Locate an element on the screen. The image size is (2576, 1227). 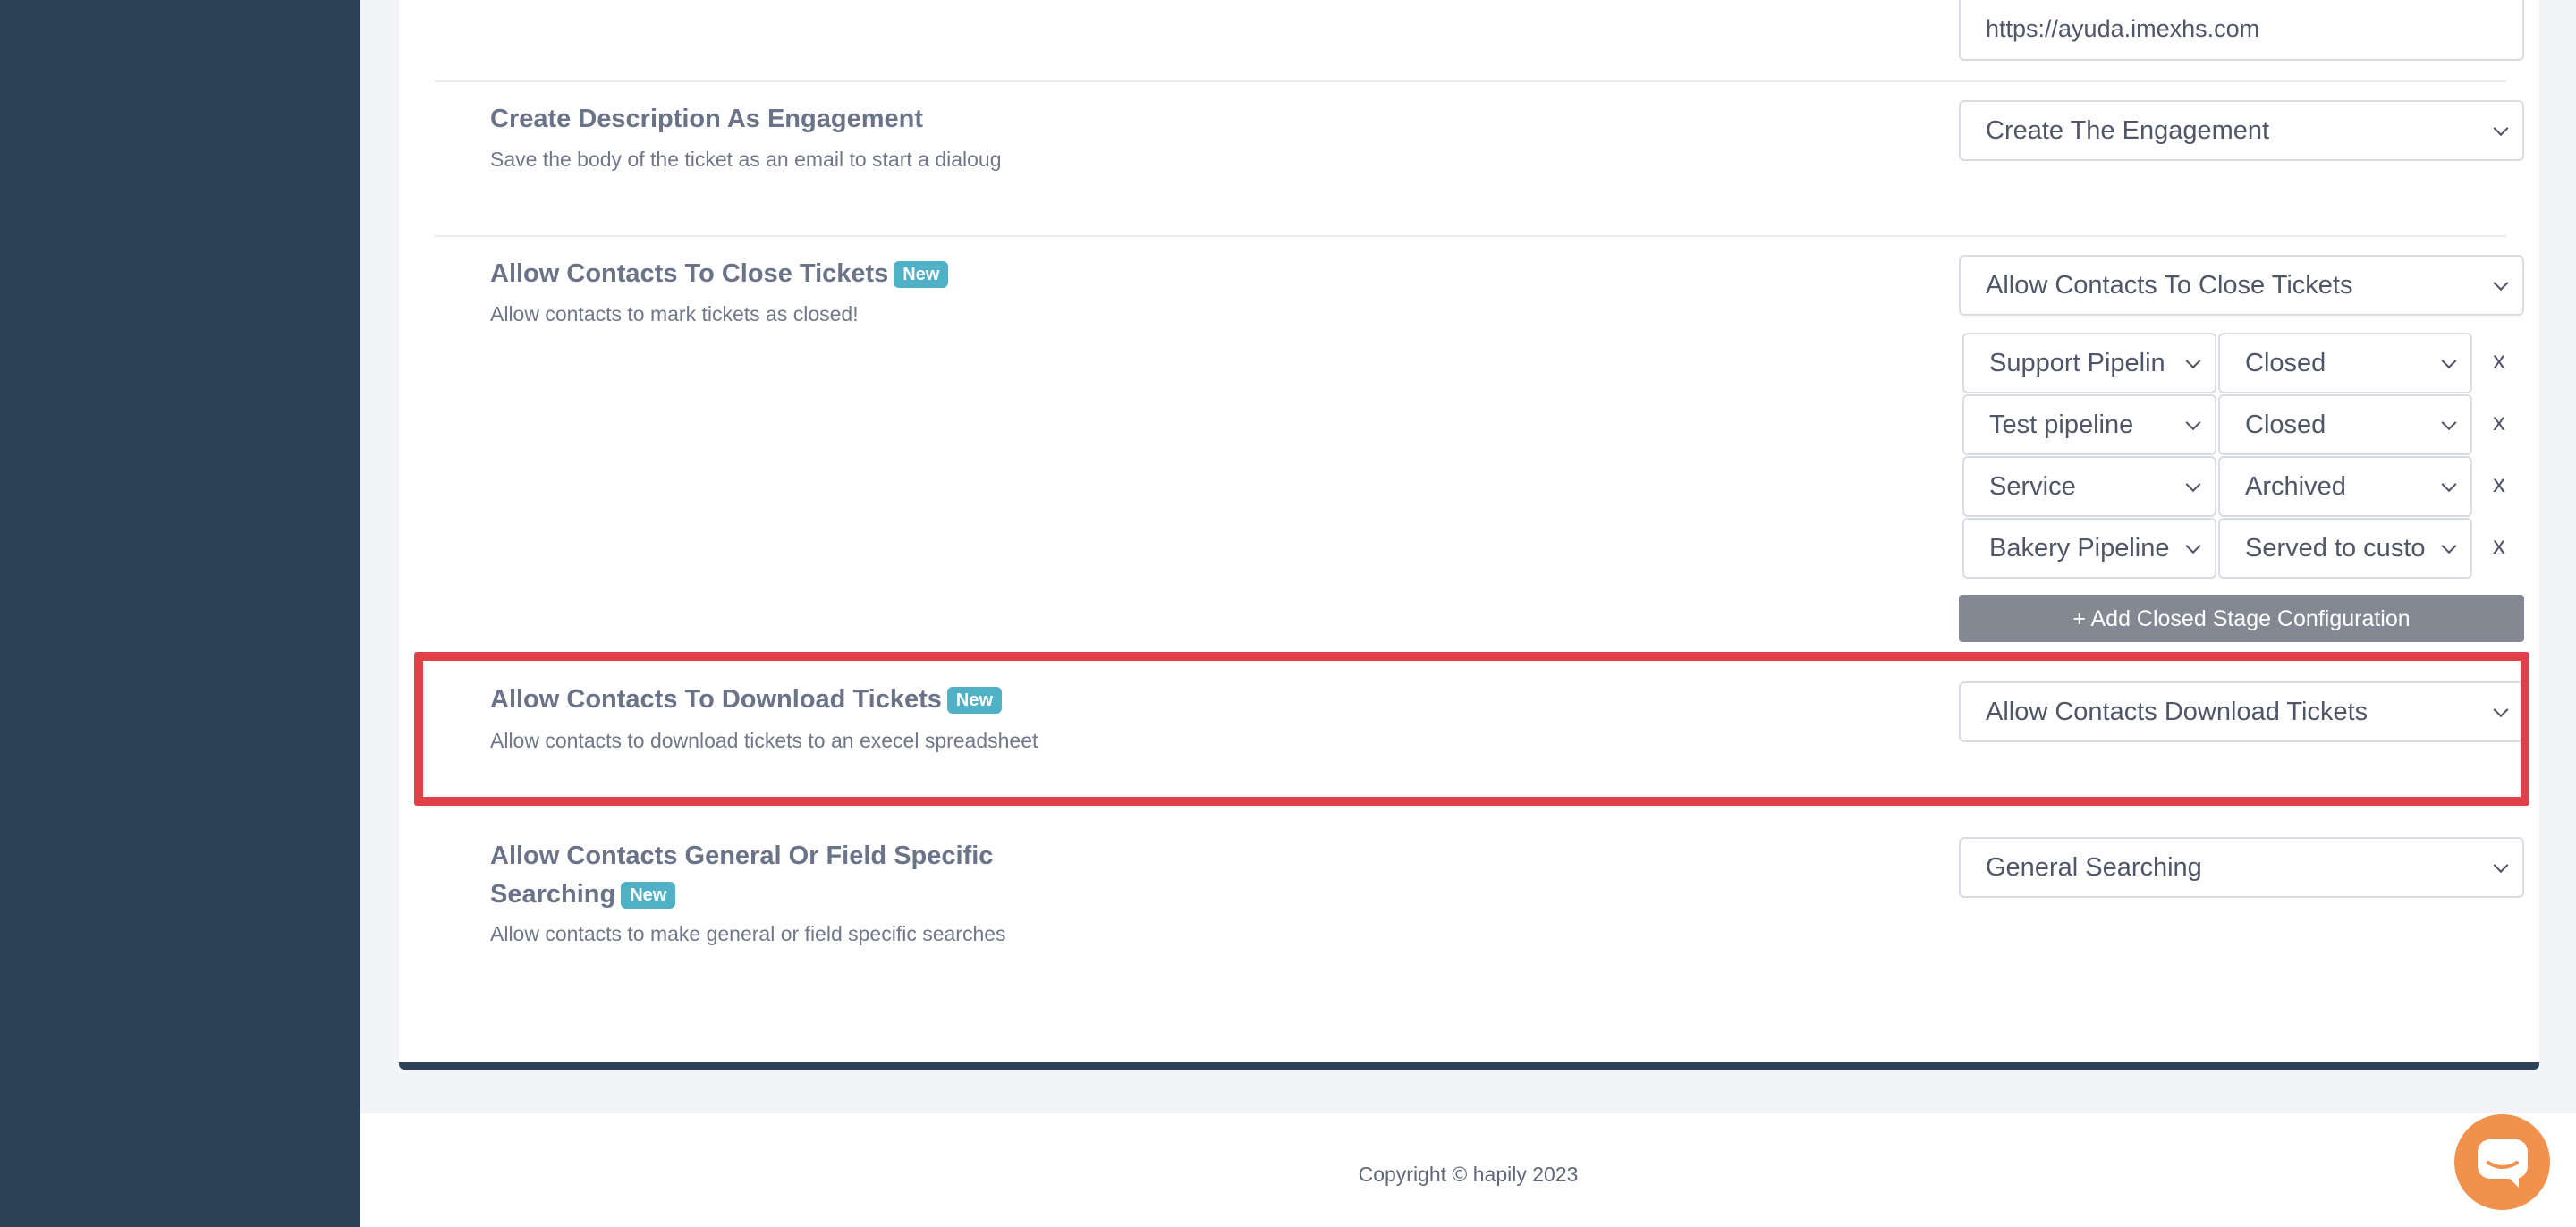
add-closed-stage-button: + Add Closed Stage Configuration is located at coordinates (2241, 618).